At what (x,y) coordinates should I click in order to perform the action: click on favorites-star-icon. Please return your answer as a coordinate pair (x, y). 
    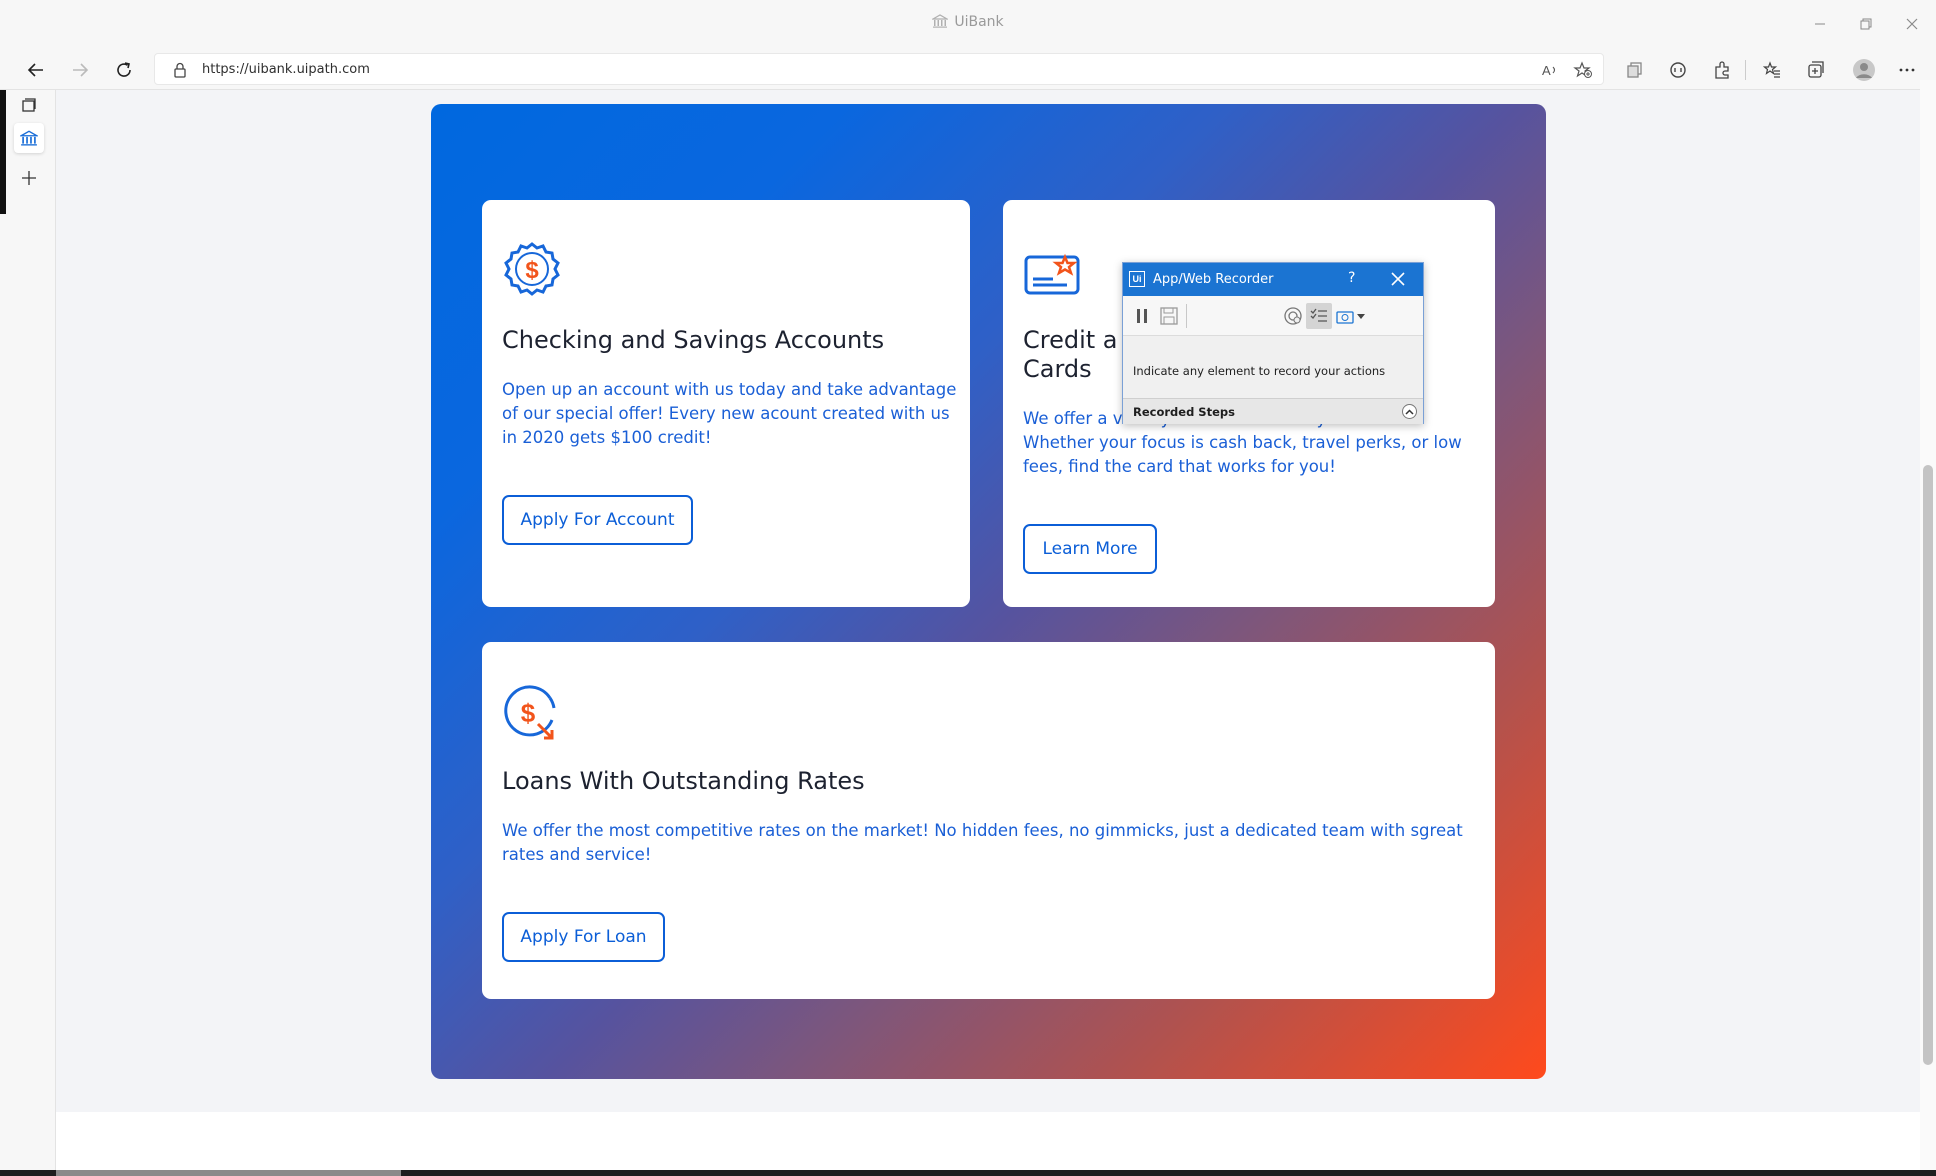
    Looking at the image, I should click on (1771, 69).